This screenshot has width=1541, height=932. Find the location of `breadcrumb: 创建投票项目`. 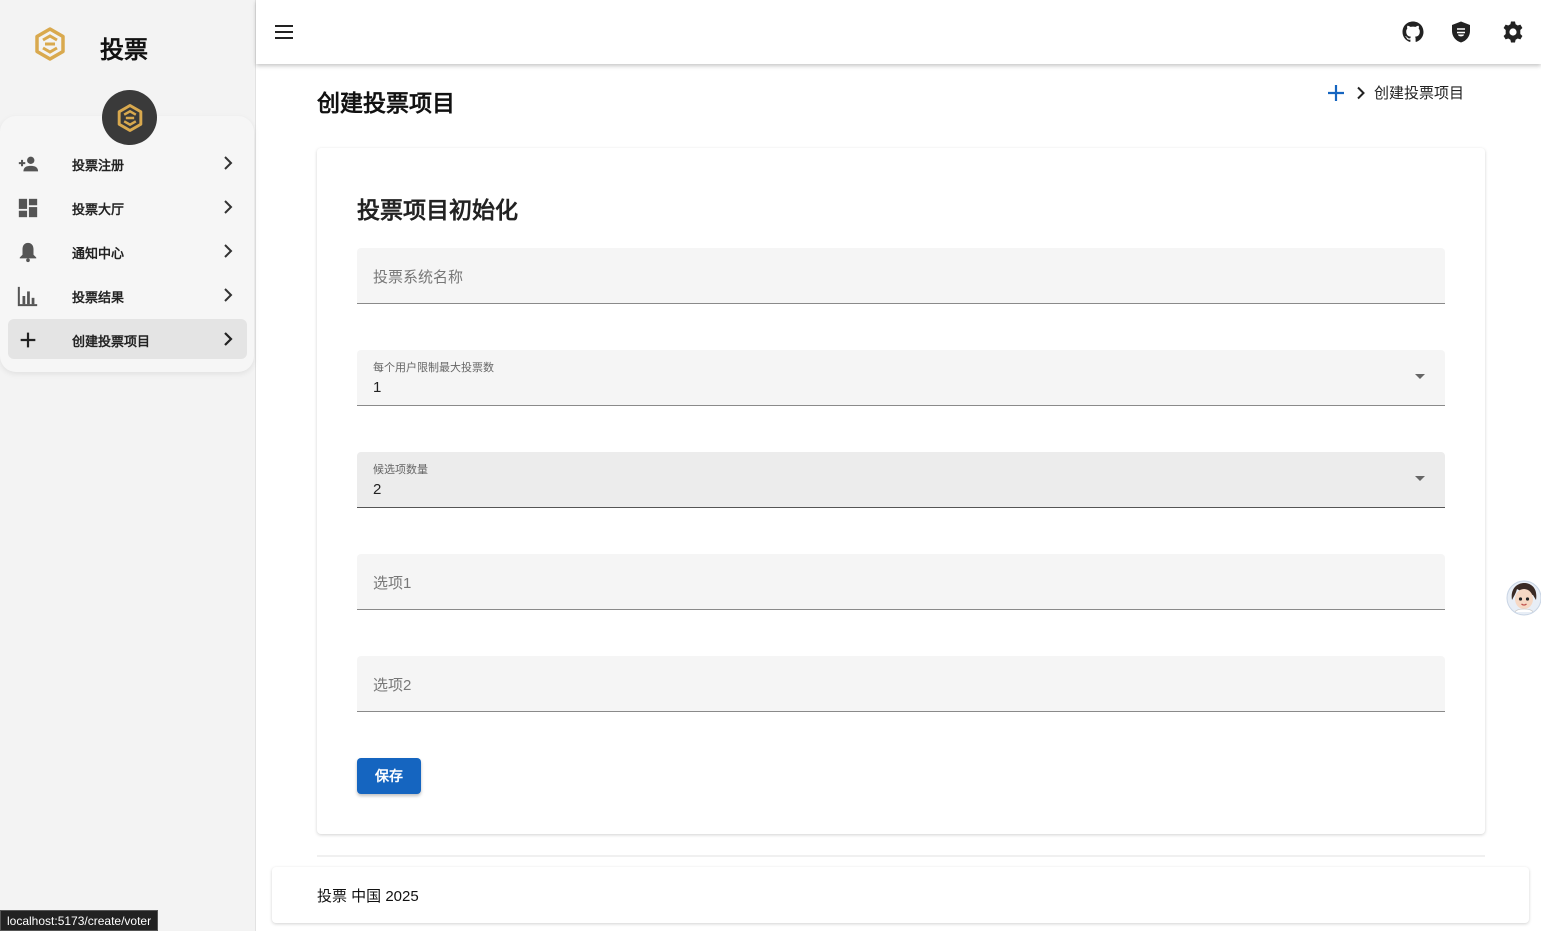

breadcrumb: 创建投票项目 is located at coordinates (1395, 92).